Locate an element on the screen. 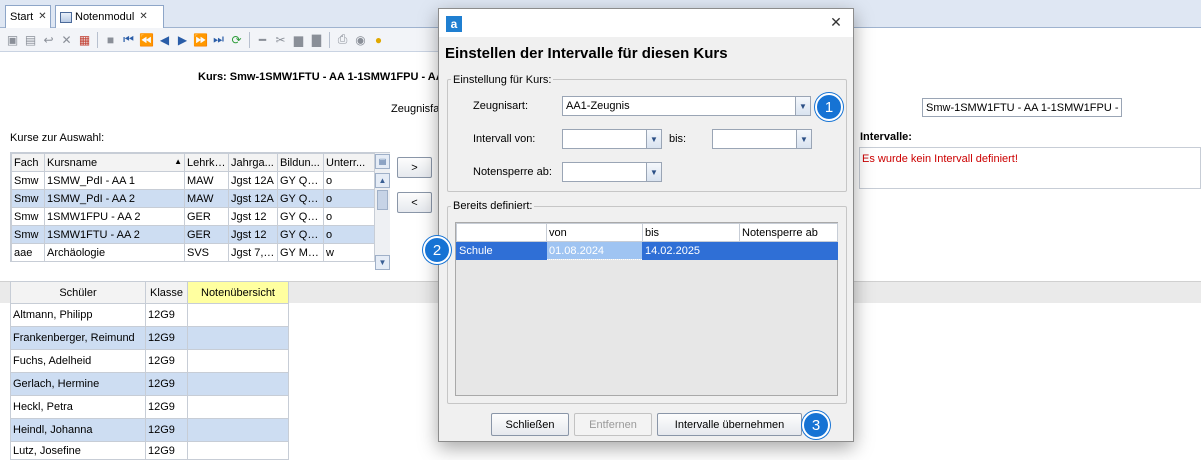 The height and width of the screenshot is (460, 1201). intervall-von-date: ▼ is located at coordinates (612, 139).